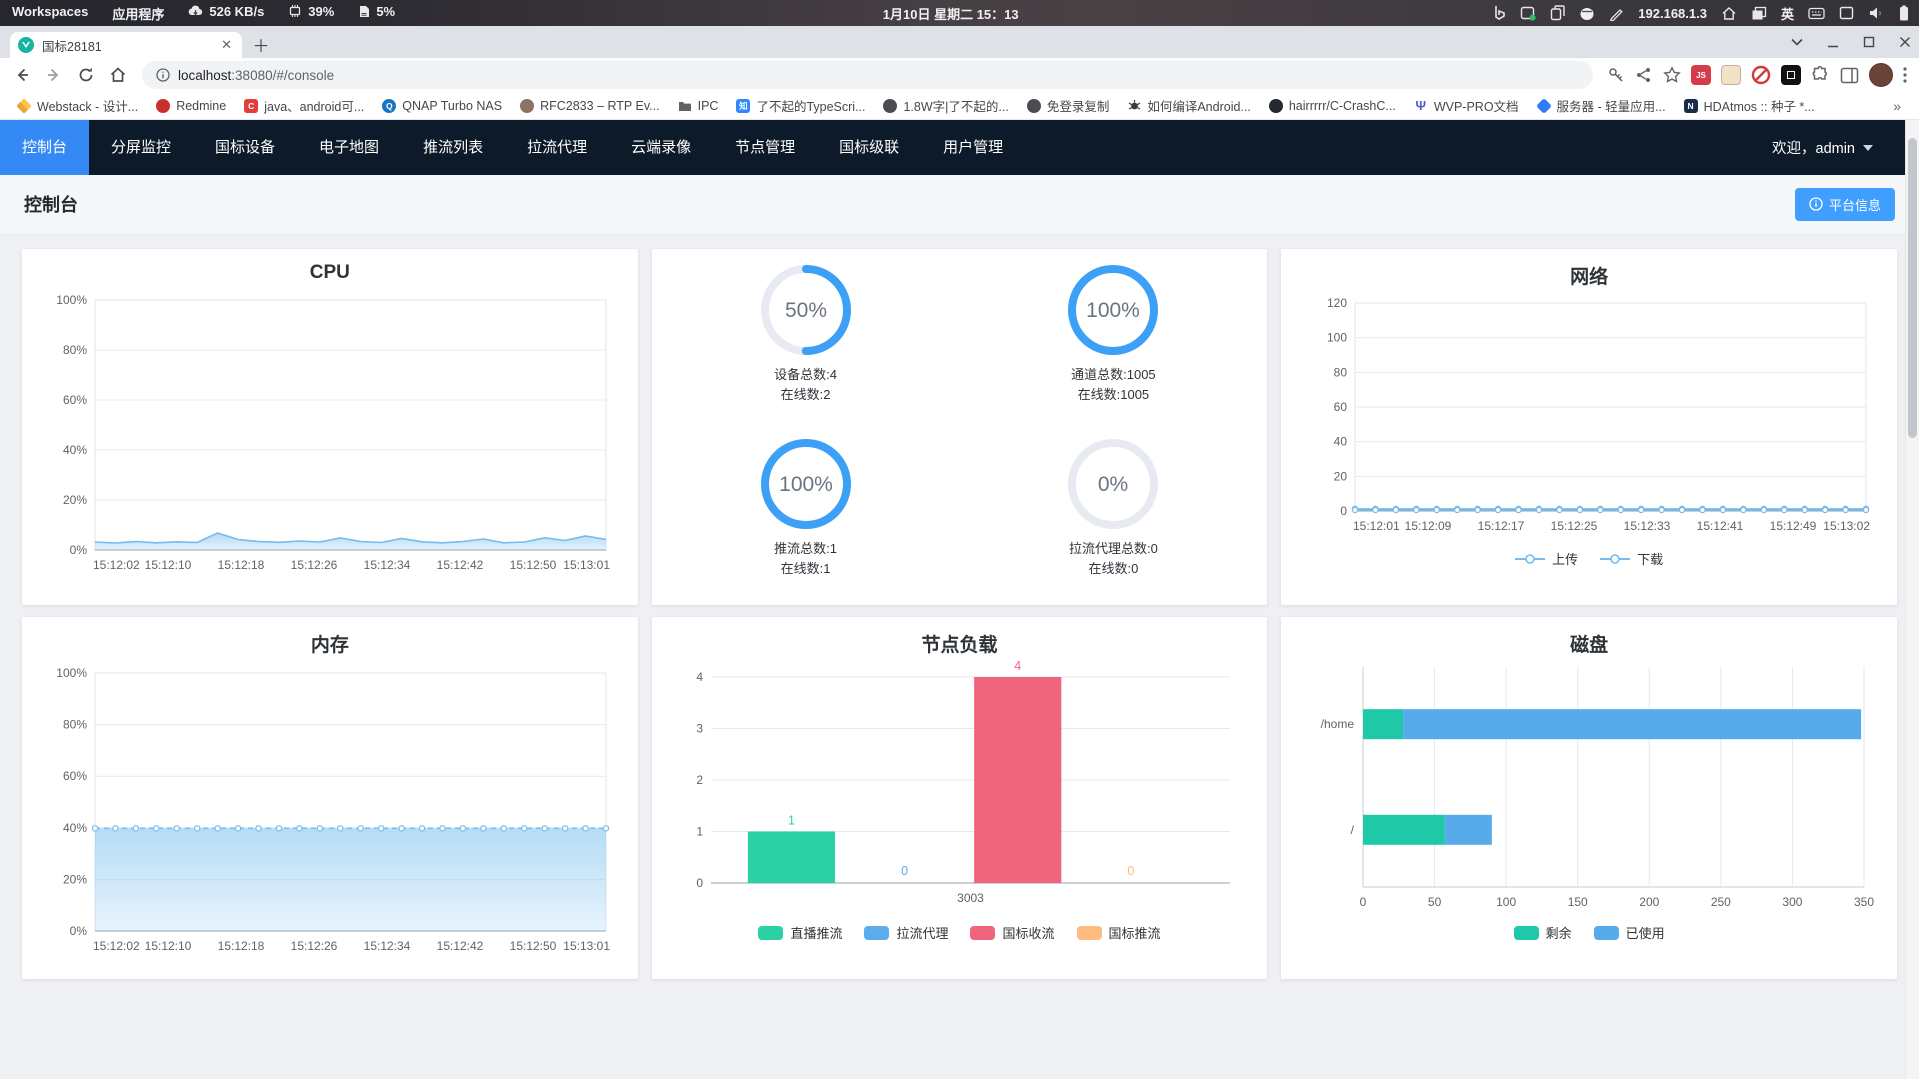 The height and width of the screenshot is (1079, 1919). Describe the element at coordinates (1731, 75) in the screenshot. I see `ext-archive-icon` at that location.